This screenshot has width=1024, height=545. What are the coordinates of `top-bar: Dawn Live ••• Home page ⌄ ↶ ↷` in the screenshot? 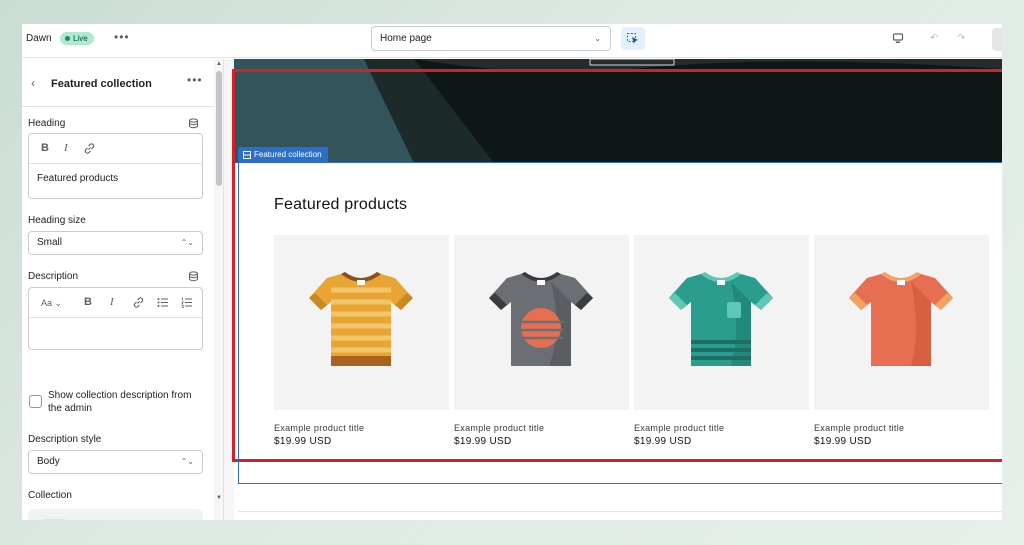 It's located at (512, 41).